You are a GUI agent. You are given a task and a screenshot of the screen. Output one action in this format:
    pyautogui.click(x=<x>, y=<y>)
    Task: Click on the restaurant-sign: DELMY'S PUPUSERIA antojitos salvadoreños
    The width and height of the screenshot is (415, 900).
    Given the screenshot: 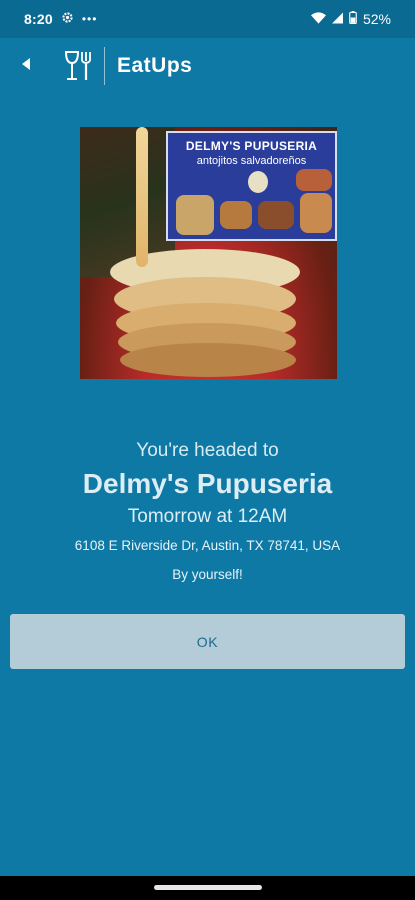 What is the action you would take?
    pyautogui.click(x=251, y=186)
    